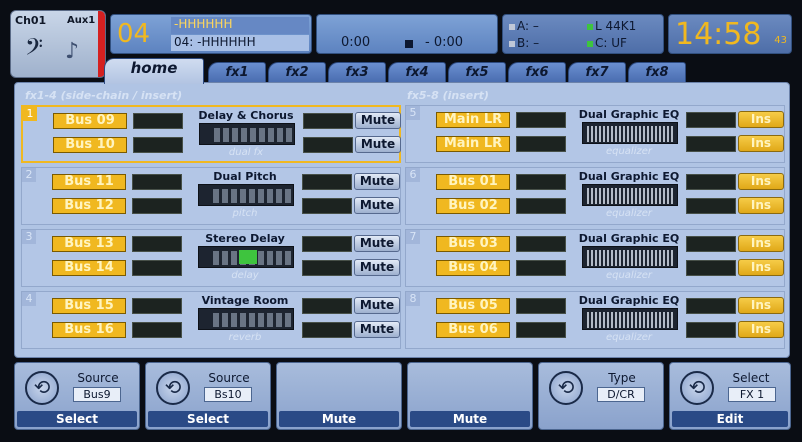  I want to click on fx-input-2: Bus 02, so click(473, 206).